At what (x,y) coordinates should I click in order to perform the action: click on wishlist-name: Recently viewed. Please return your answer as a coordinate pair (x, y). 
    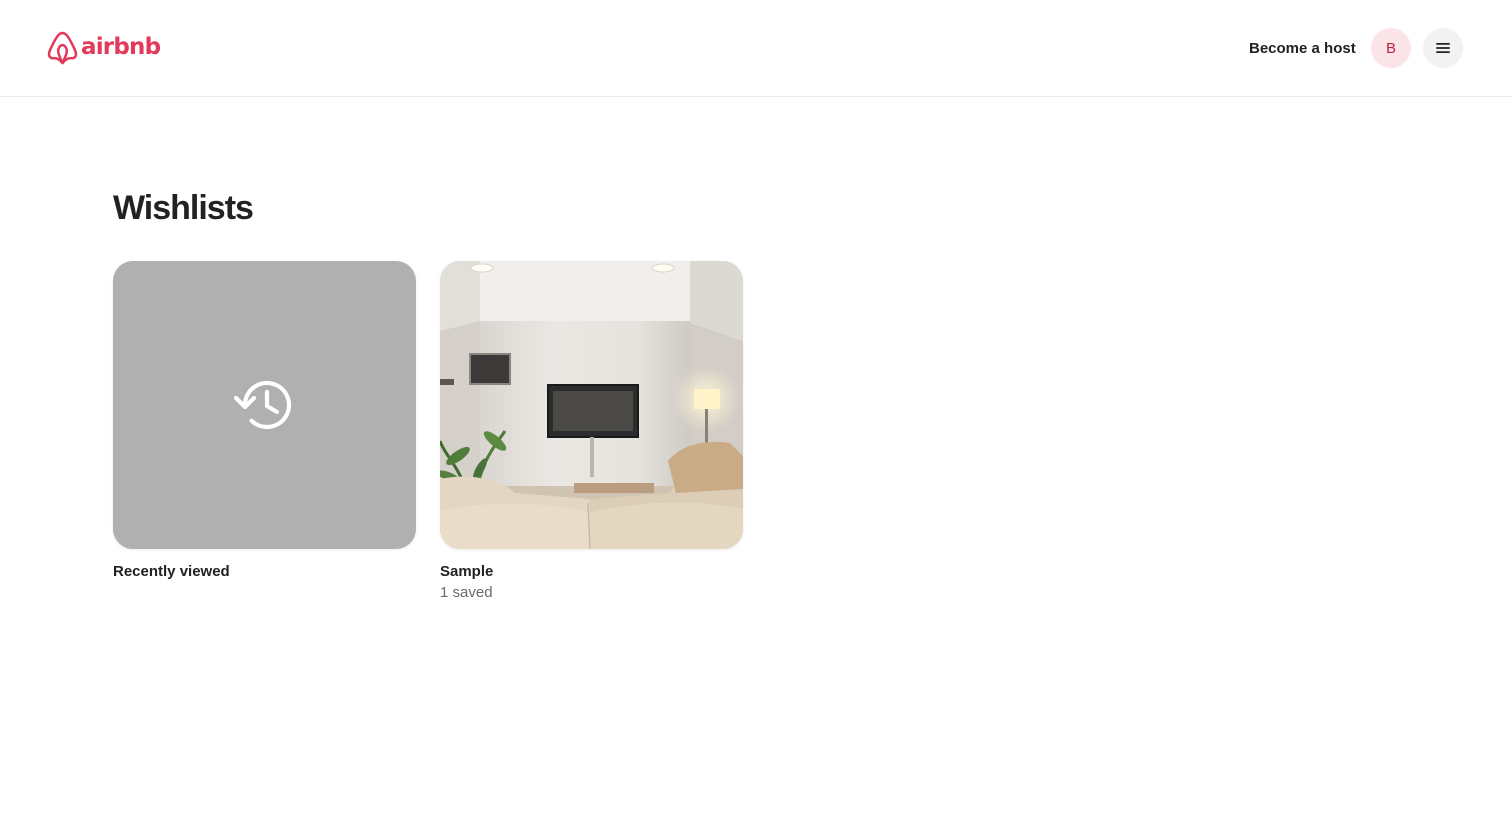
    Looking at the image, I should click on (171, 571).